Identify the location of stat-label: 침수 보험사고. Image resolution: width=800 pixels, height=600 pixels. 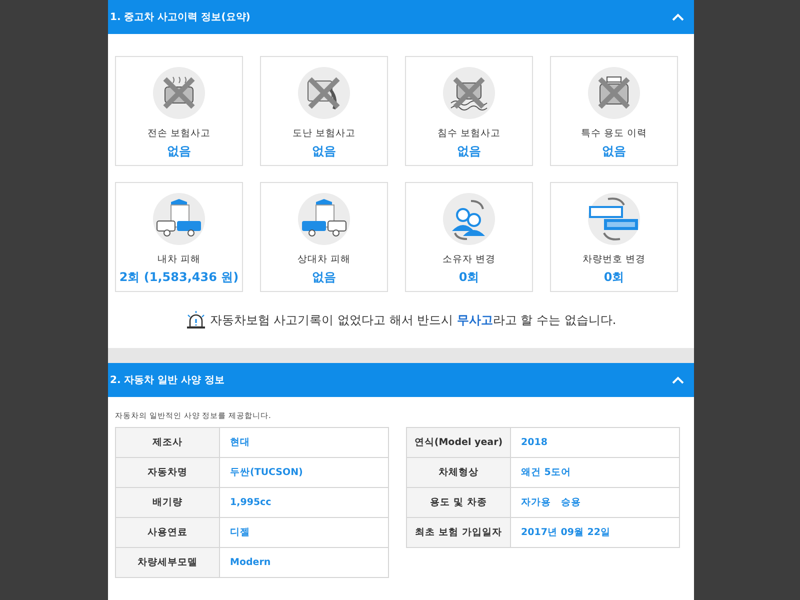
(469, 133).